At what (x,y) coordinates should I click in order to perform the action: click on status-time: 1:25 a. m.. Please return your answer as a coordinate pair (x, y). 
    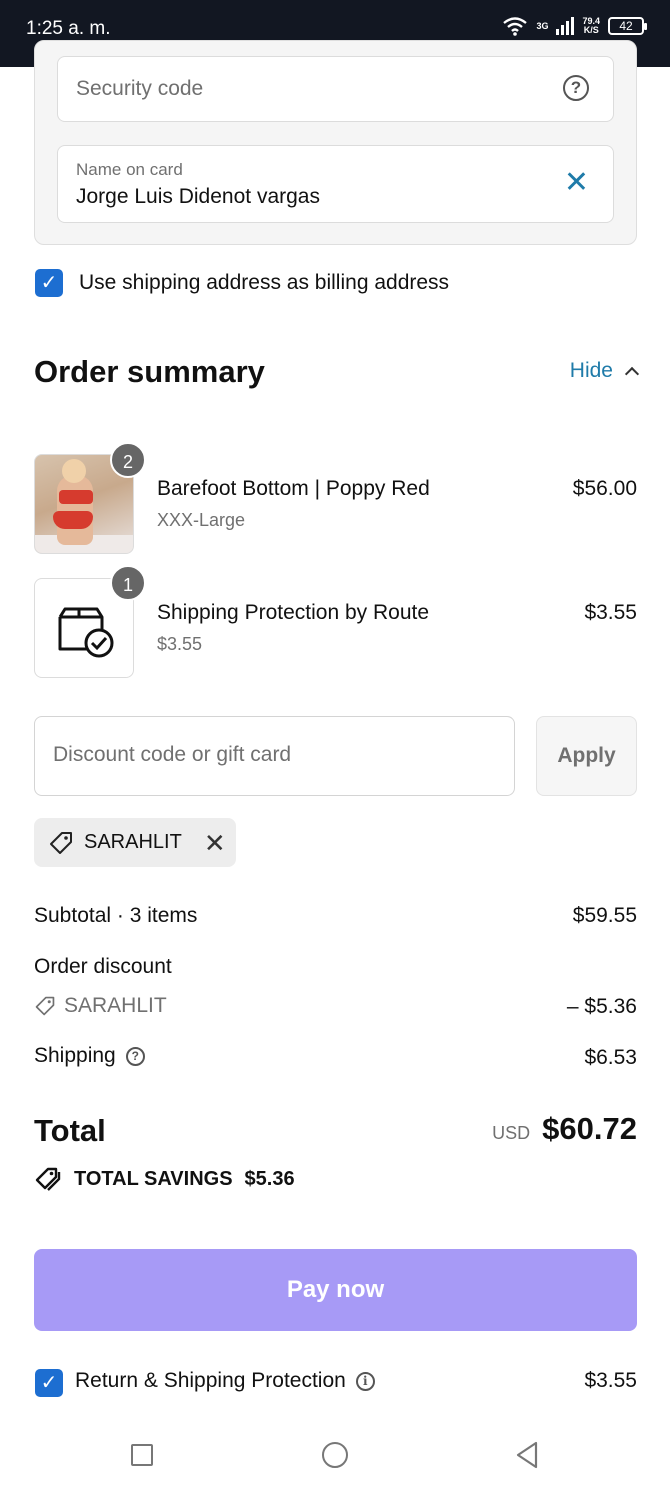
    Looking at the image, I should click on (68, 28).